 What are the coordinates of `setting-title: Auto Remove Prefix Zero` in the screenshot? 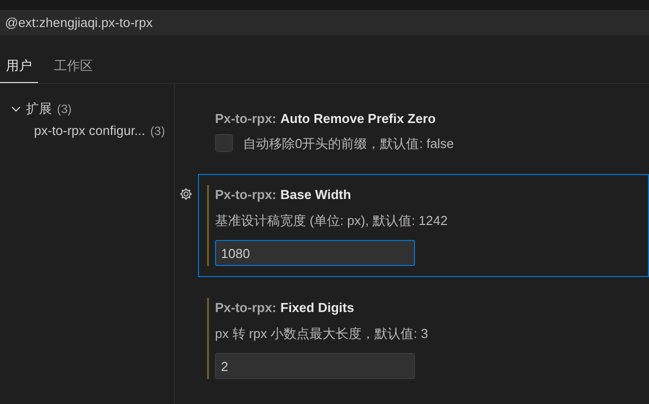 It's located at (358, 119).